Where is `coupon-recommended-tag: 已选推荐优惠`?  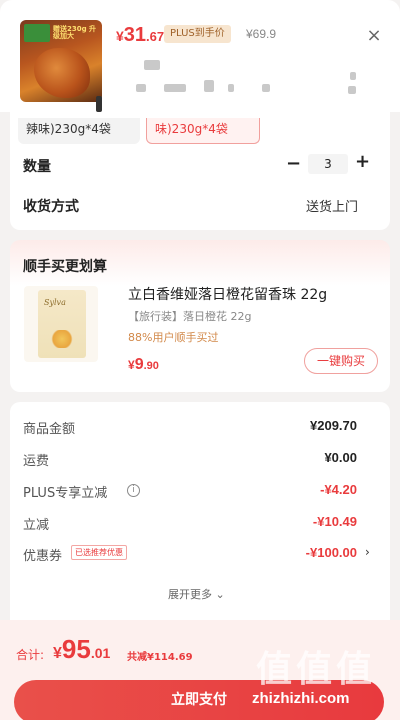
coupon-recommended-tag: 已选推荐优惠 is located at coordinates (99, 552).